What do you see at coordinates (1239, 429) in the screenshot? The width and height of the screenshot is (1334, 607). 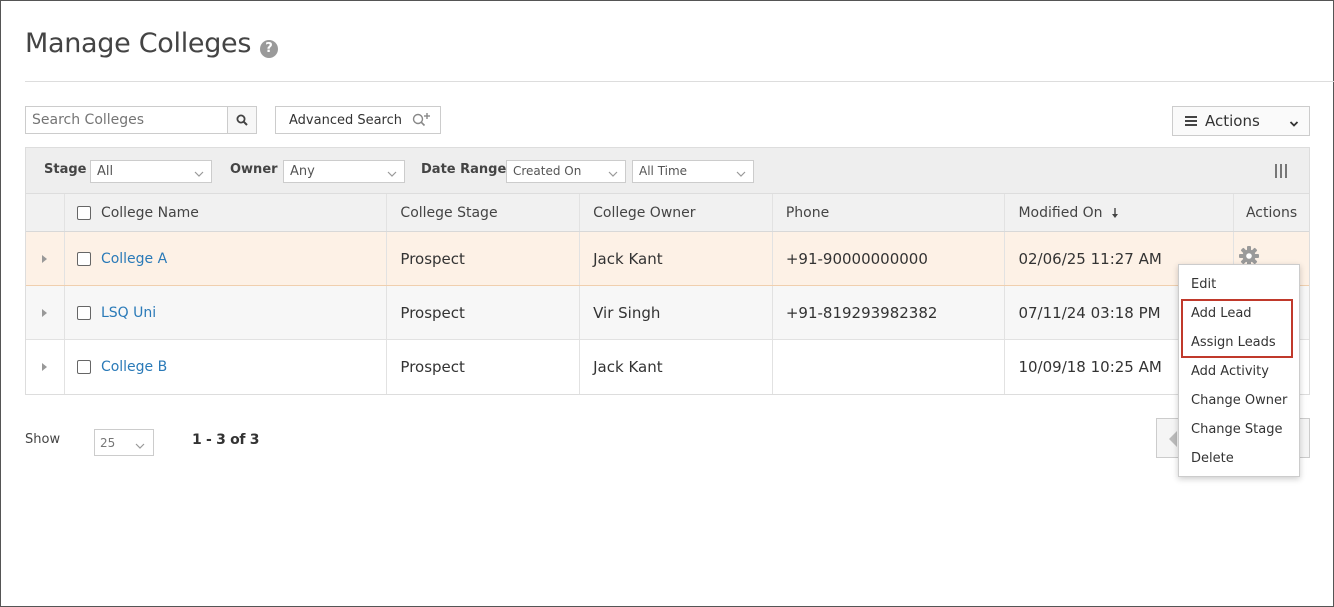 I see `menu-item-change-stage: Change Stage` at bounding box center [1239, 429].